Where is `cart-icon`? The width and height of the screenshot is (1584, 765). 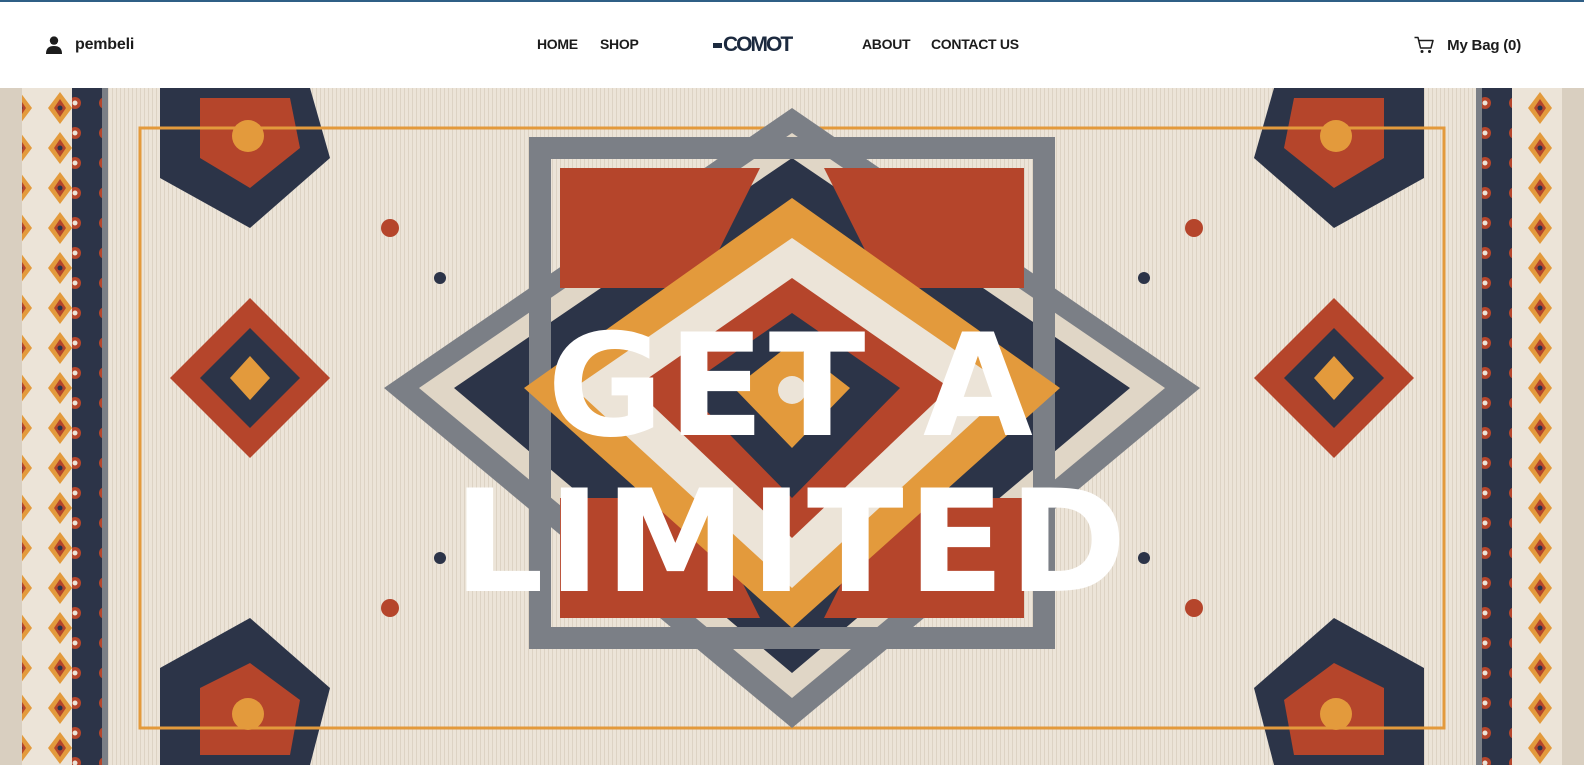 cart-icon is located at coordinates (1424, 44).